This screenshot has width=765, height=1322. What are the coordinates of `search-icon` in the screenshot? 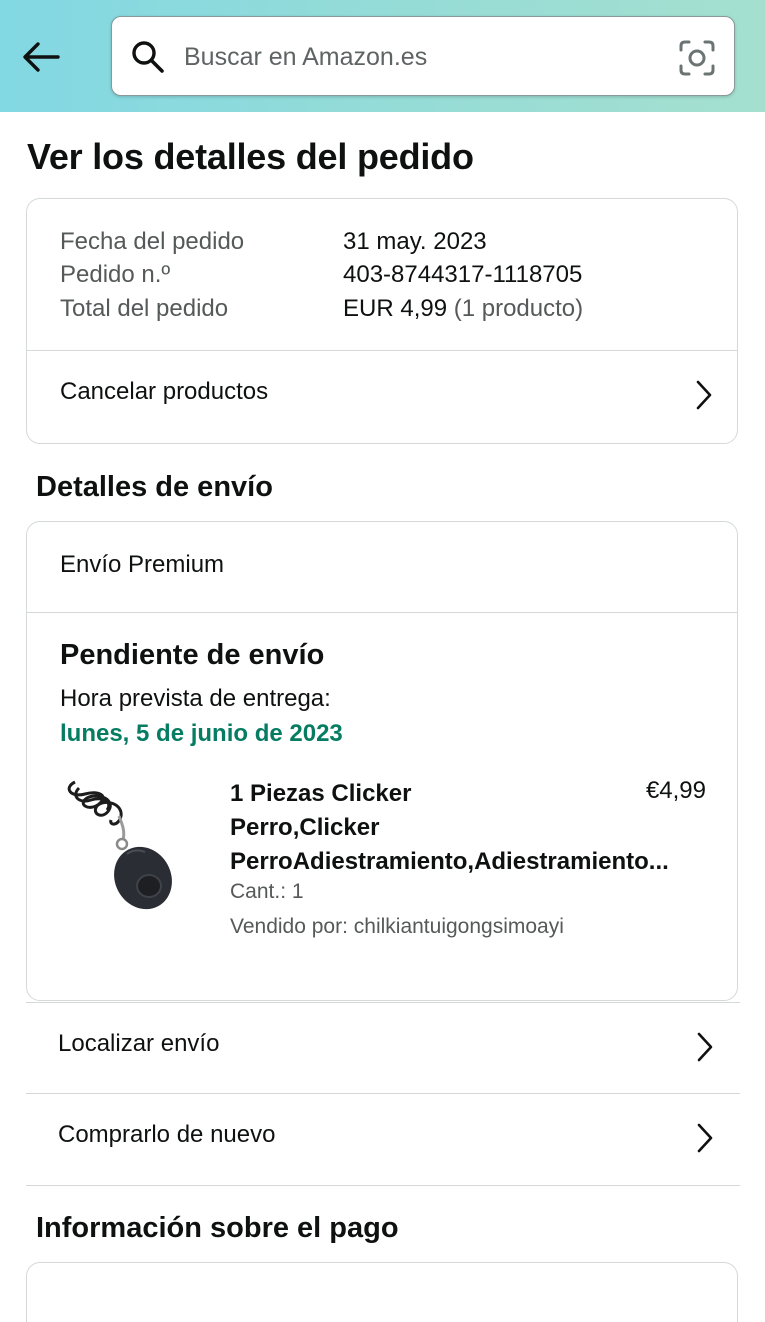 It's located at (148, 57).